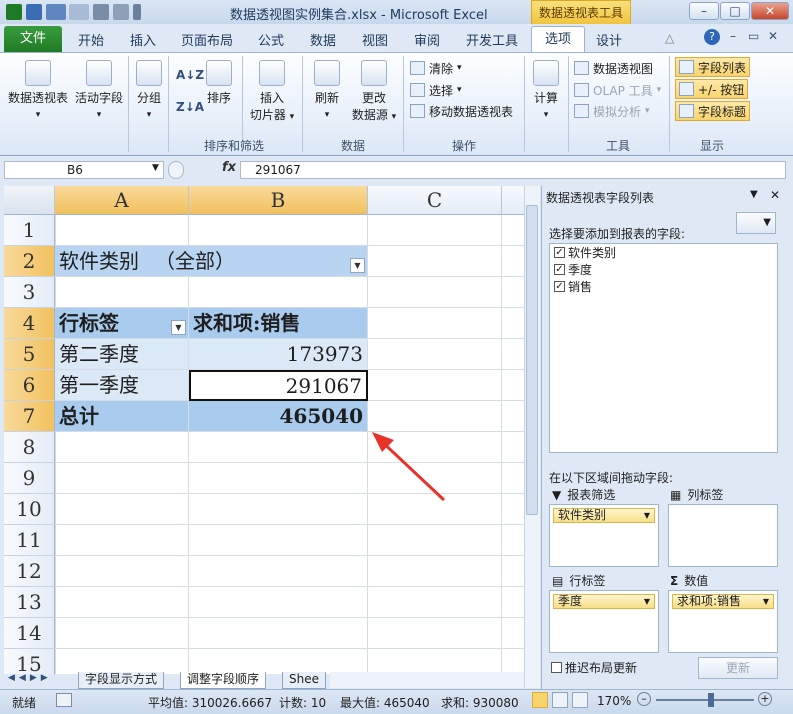 The width and height of the screenshot is (793, 714). What do you see at coordinates (29, 571) in the screenshot?
I see `row-header-12: 12` at bounding box center [29, 571].